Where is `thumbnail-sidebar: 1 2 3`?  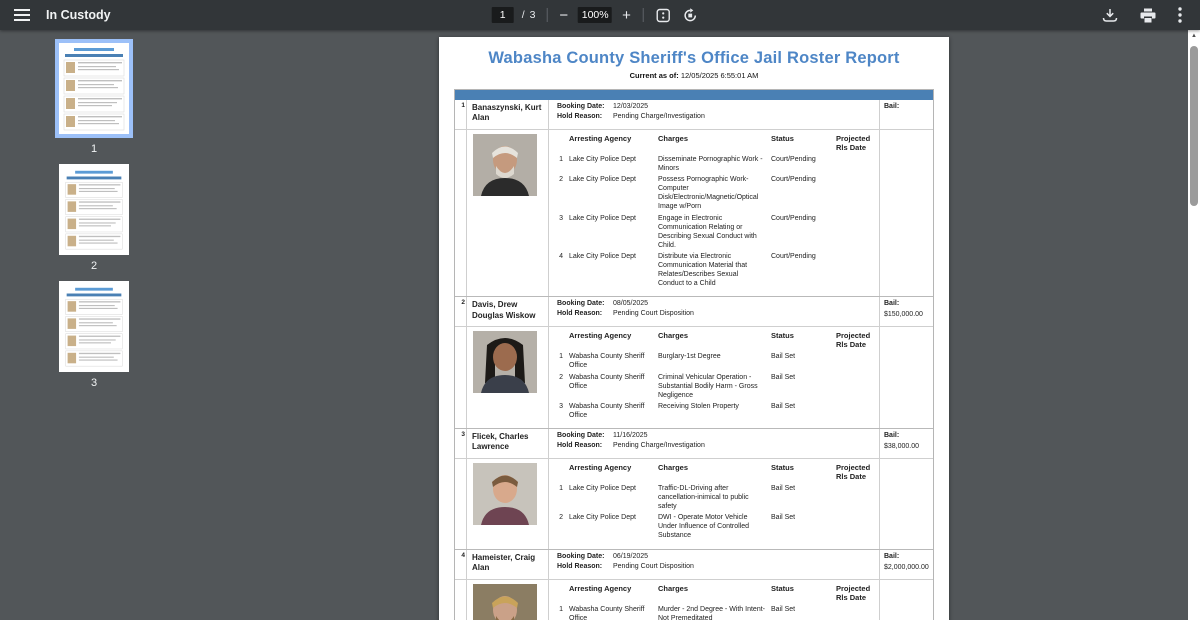 thumbnail-sidebar: 1 2 3 is located at coordinates (94, 325).